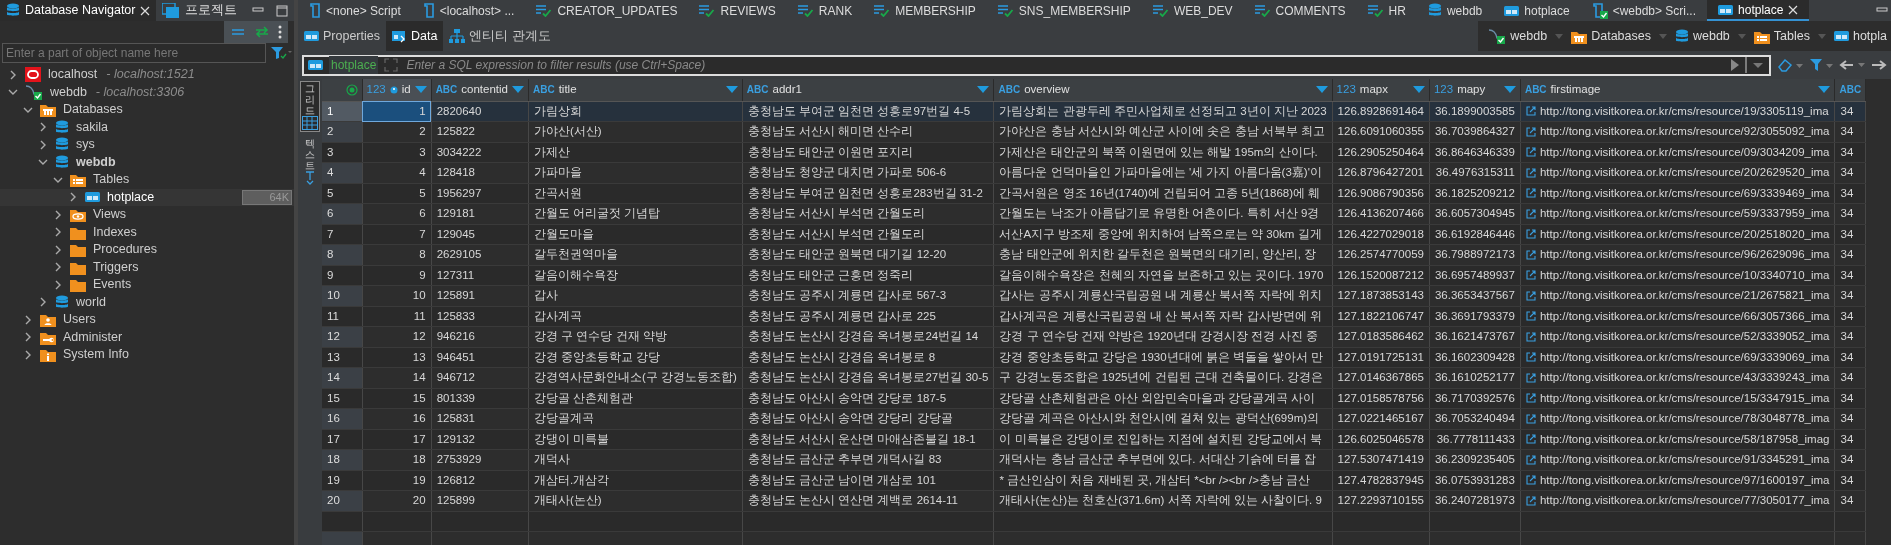 This screenshot has width=1891, height=545. What do you see at coordinates (310, 106) in the screenshot?
I see `view-toggle: 그리드` at bounding box center [310, 106].